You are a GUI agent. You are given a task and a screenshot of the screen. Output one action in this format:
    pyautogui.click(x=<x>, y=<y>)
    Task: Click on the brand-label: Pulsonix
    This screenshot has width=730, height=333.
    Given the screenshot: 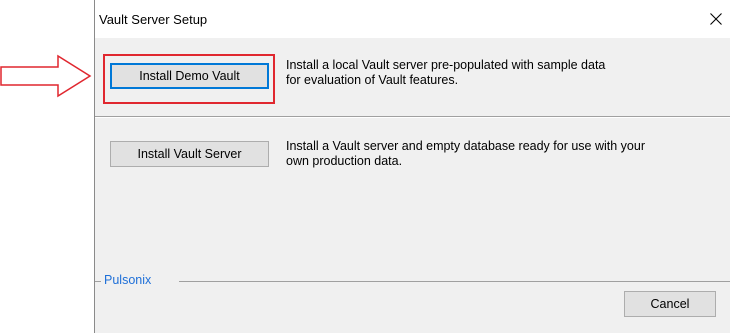 What is the action you would take?
    pyautogui.click(x=128, y=280)
    